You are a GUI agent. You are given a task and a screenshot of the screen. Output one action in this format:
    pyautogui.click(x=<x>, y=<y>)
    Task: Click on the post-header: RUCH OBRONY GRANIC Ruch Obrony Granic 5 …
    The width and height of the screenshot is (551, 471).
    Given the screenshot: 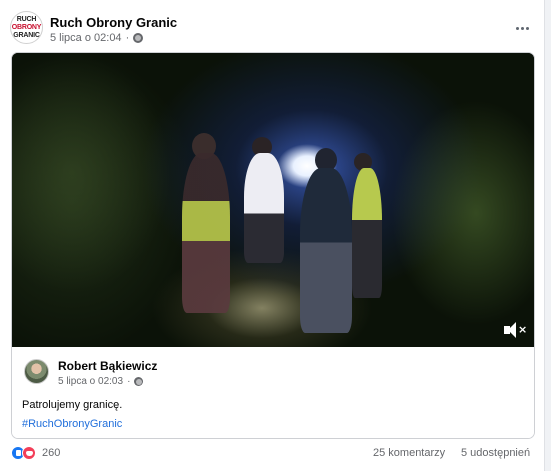 What is the action you would take?
    pyautogui.click(x=272, y=31)
    